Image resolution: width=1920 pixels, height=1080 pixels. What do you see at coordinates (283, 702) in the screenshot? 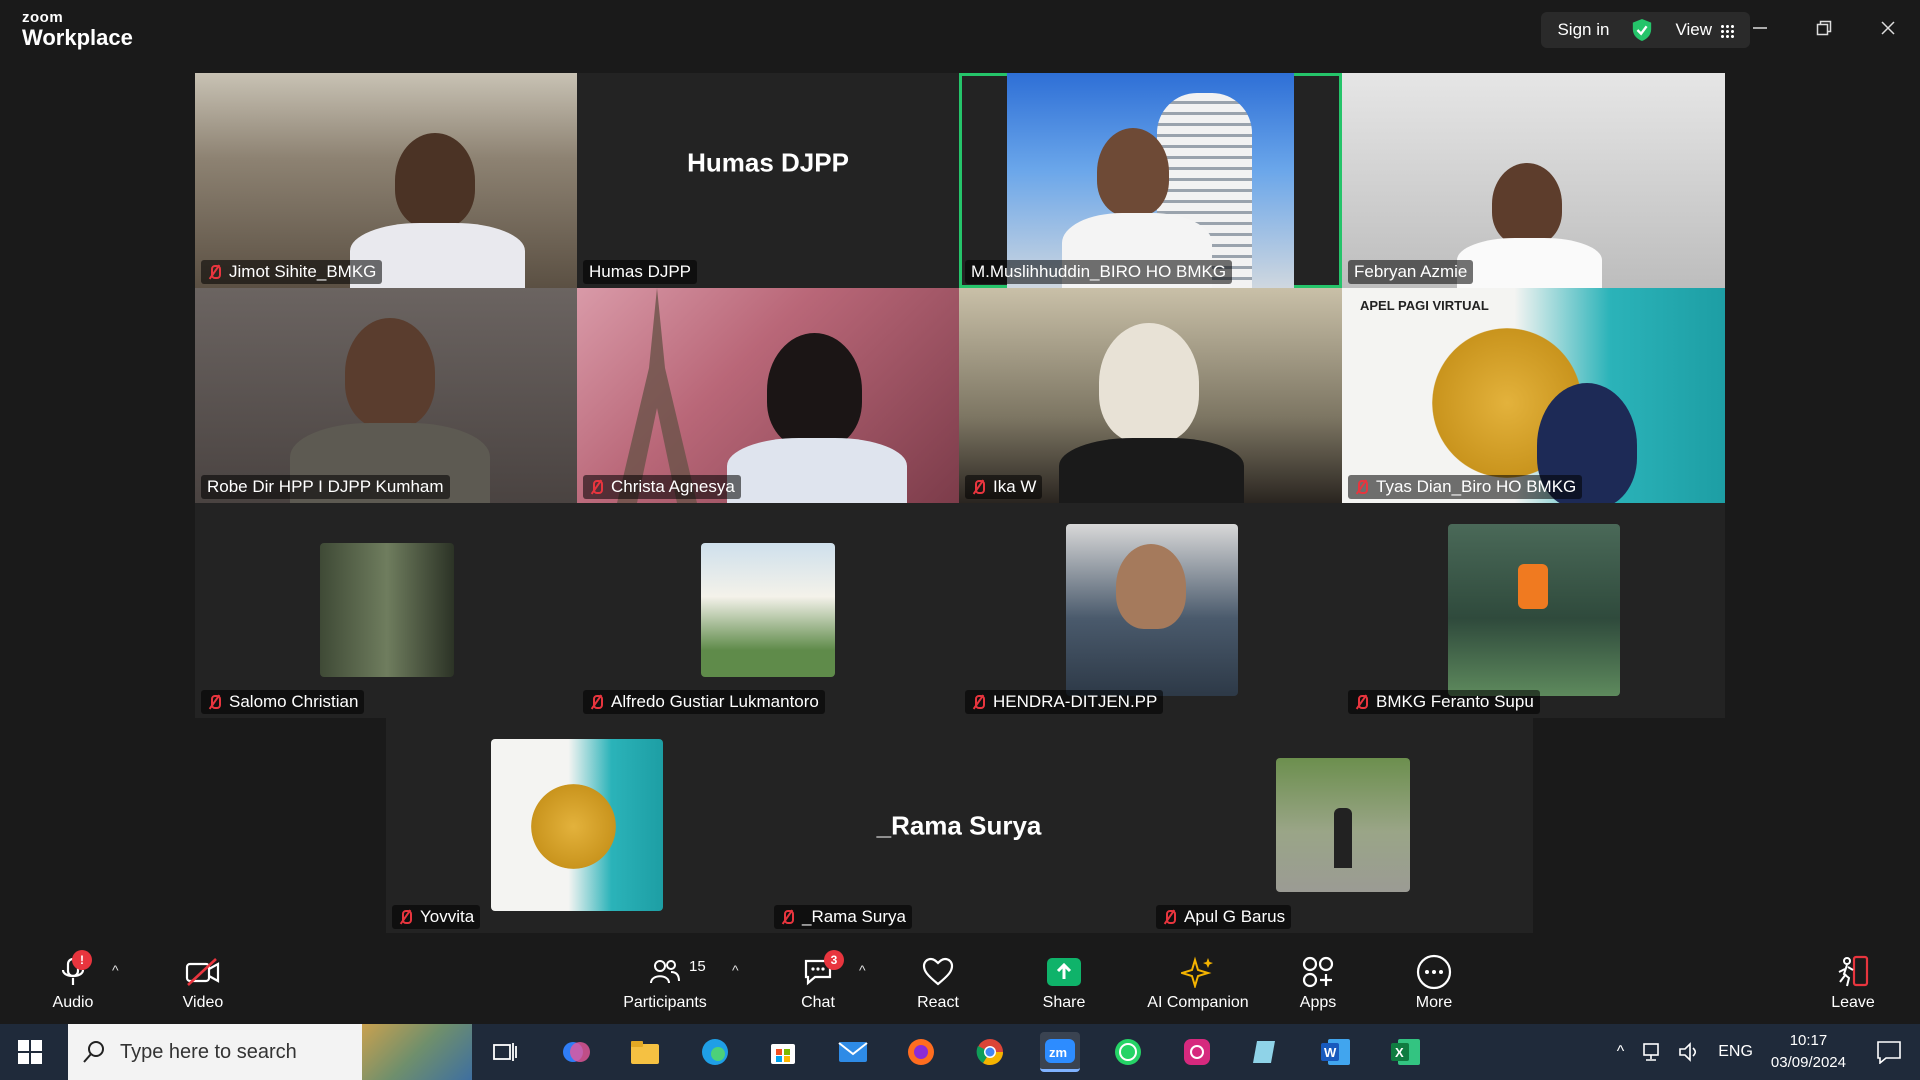
I see `name-tag: Salomo Christian` at bounding box center [283, 702].